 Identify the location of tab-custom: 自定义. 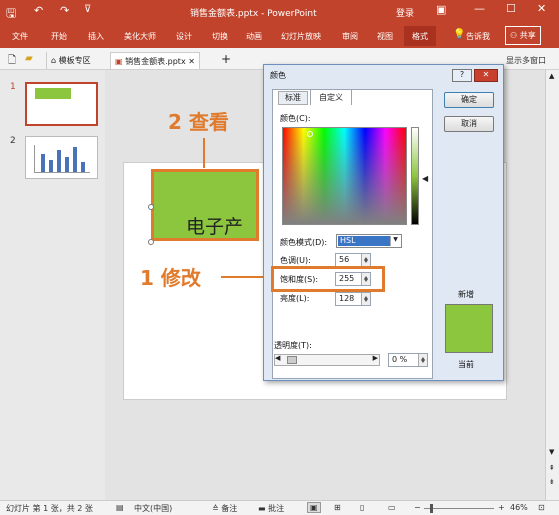
(331, 97).